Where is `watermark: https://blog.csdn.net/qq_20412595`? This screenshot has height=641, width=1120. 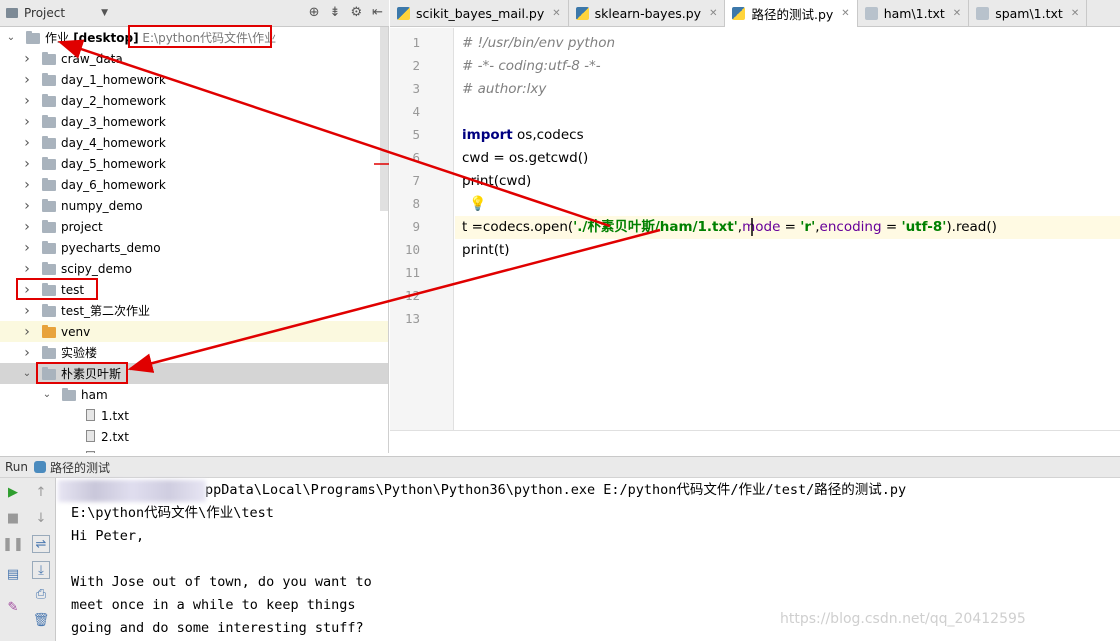
watermark: https://blog.csdn.net/qq_20412595 is located at coordinates (903, 619).